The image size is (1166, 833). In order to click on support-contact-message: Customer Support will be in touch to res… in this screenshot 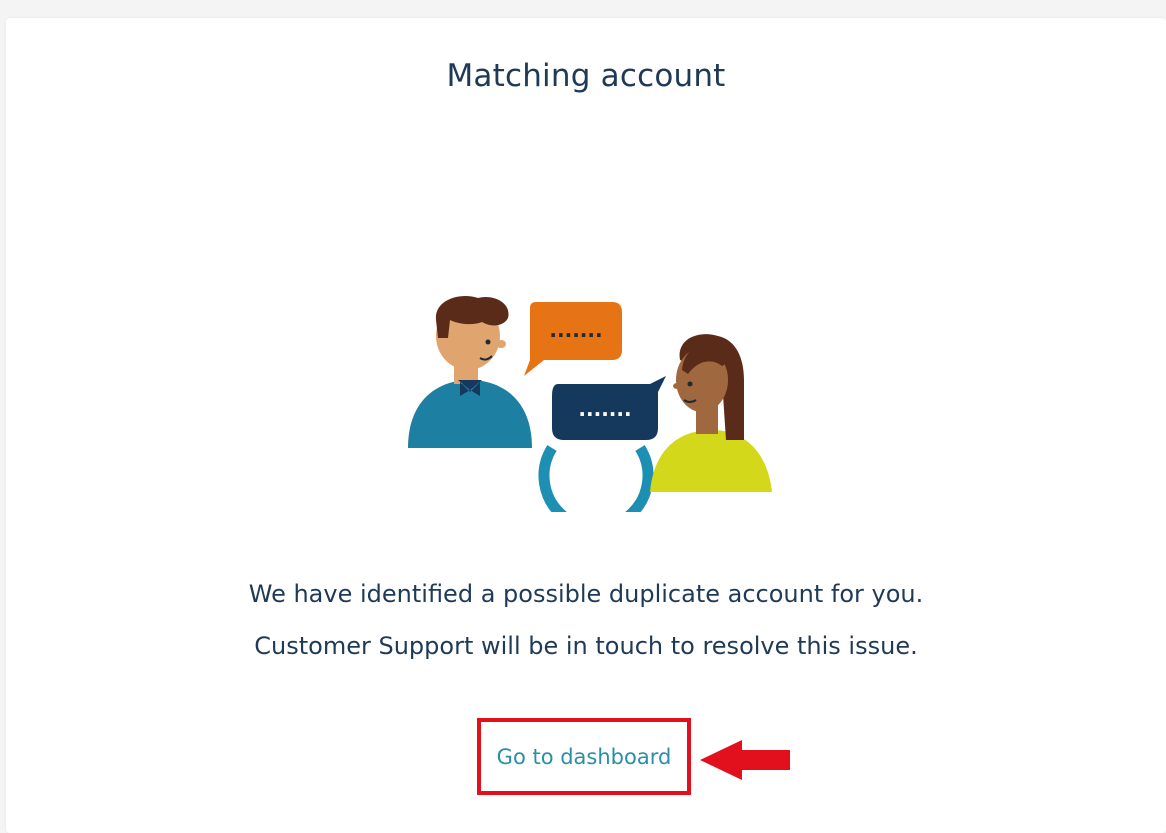, I will do `click(586, 646)`.